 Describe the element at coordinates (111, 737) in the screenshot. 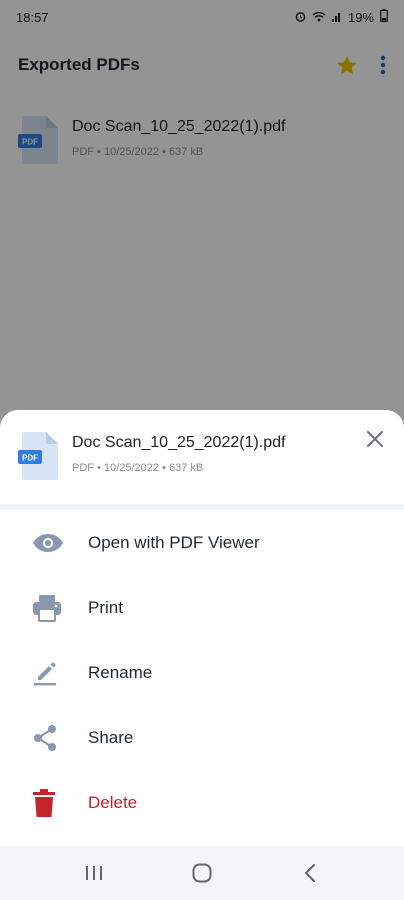

I see `menu-item-label: Share` at that location.